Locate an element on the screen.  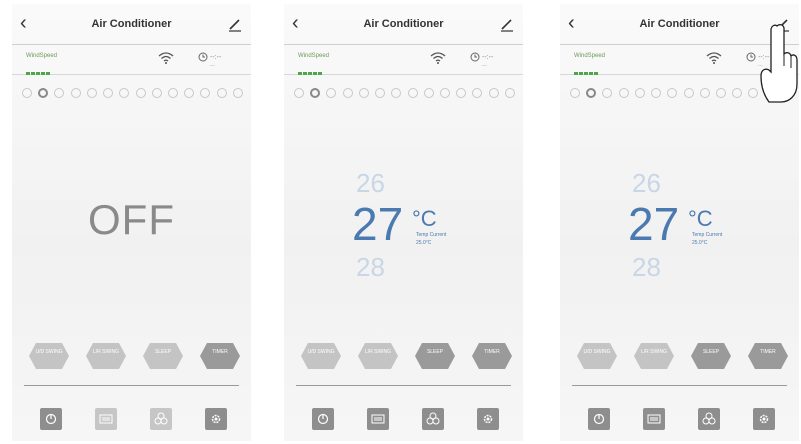
divider is located at coordinates (131, 385).